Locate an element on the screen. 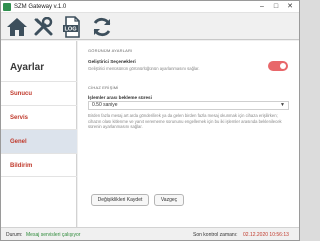  chevron-down-icon: ▼ is located at coordinates (282, 105).